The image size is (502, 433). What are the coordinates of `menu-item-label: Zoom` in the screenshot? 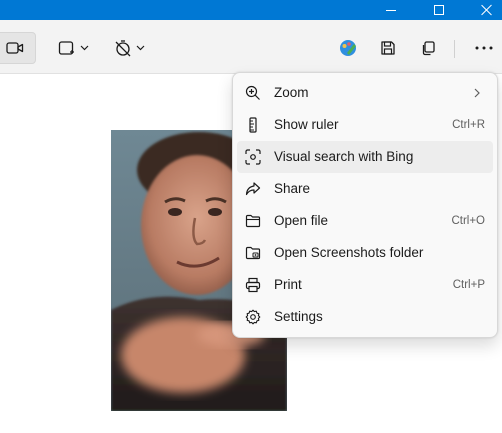 It's located at (291, 92).